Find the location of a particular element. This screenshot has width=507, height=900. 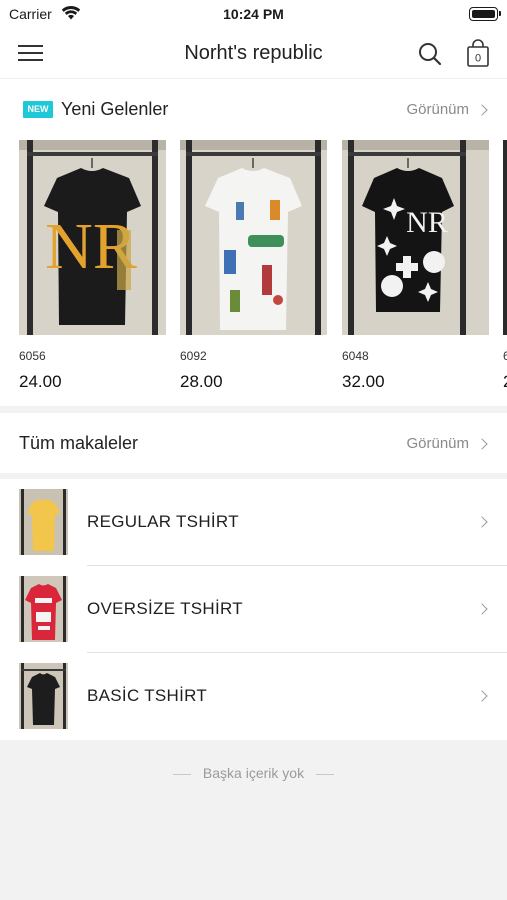

status-time: 10:24 PM is located at coordinates (253, 14).